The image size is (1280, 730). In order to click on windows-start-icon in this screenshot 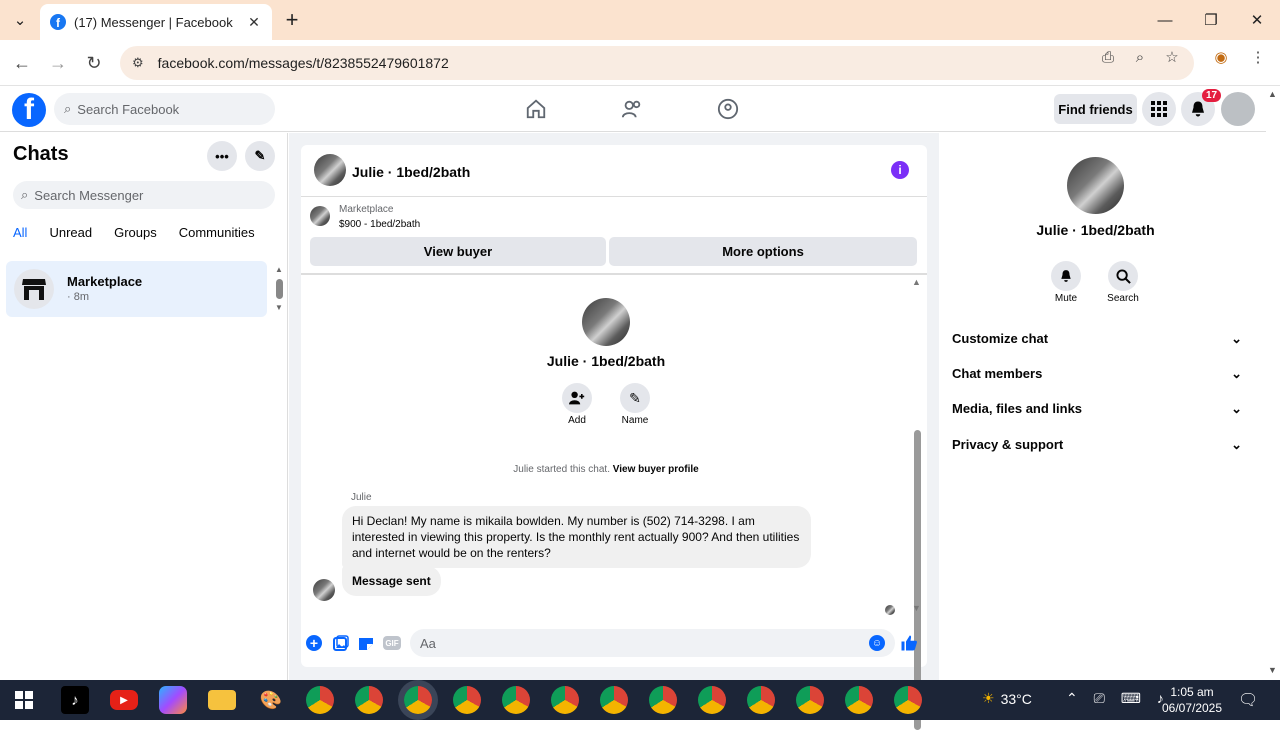, I will do `click(24, 700)`.